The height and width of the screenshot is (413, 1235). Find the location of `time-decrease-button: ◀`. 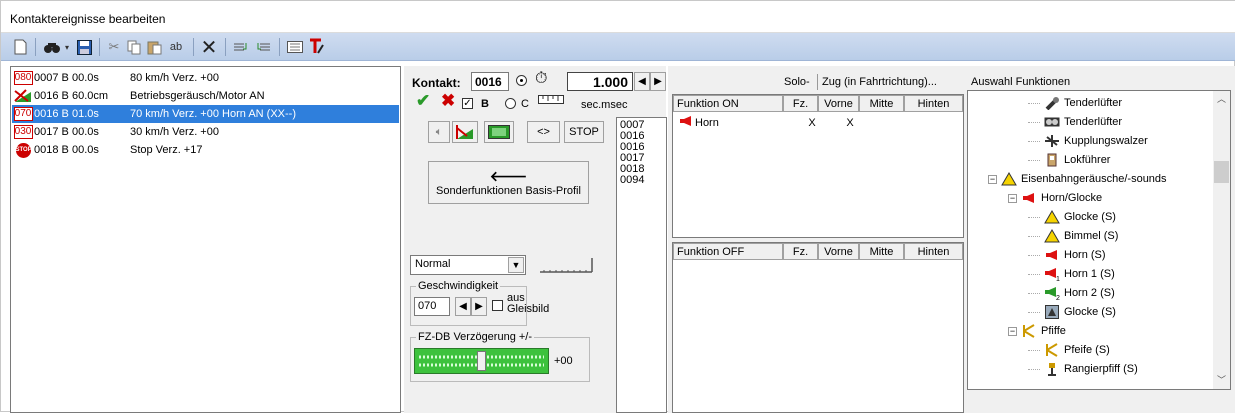

time-decrease-button: ◀ is located at coordinates (642, 81).